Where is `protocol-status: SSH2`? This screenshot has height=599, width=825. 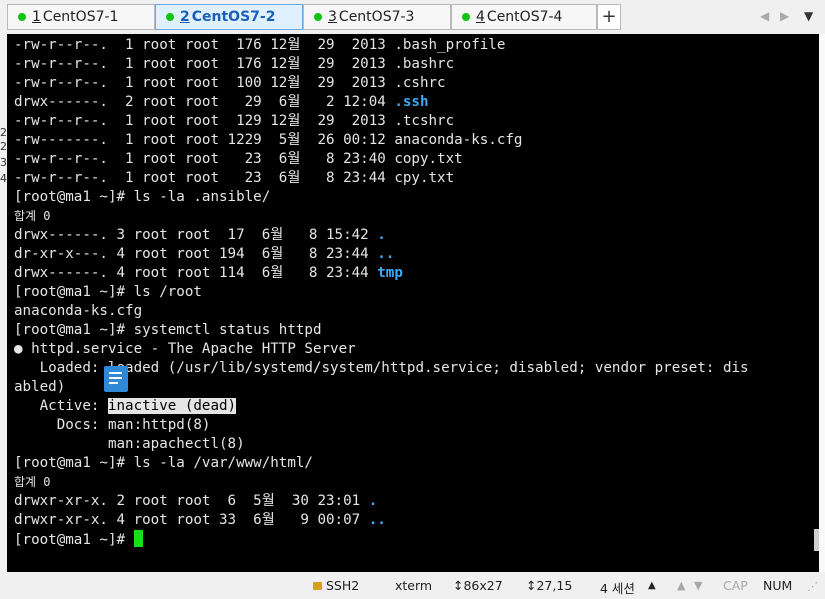 protocol-status: SSH2 is located at coordinates (336, 585).